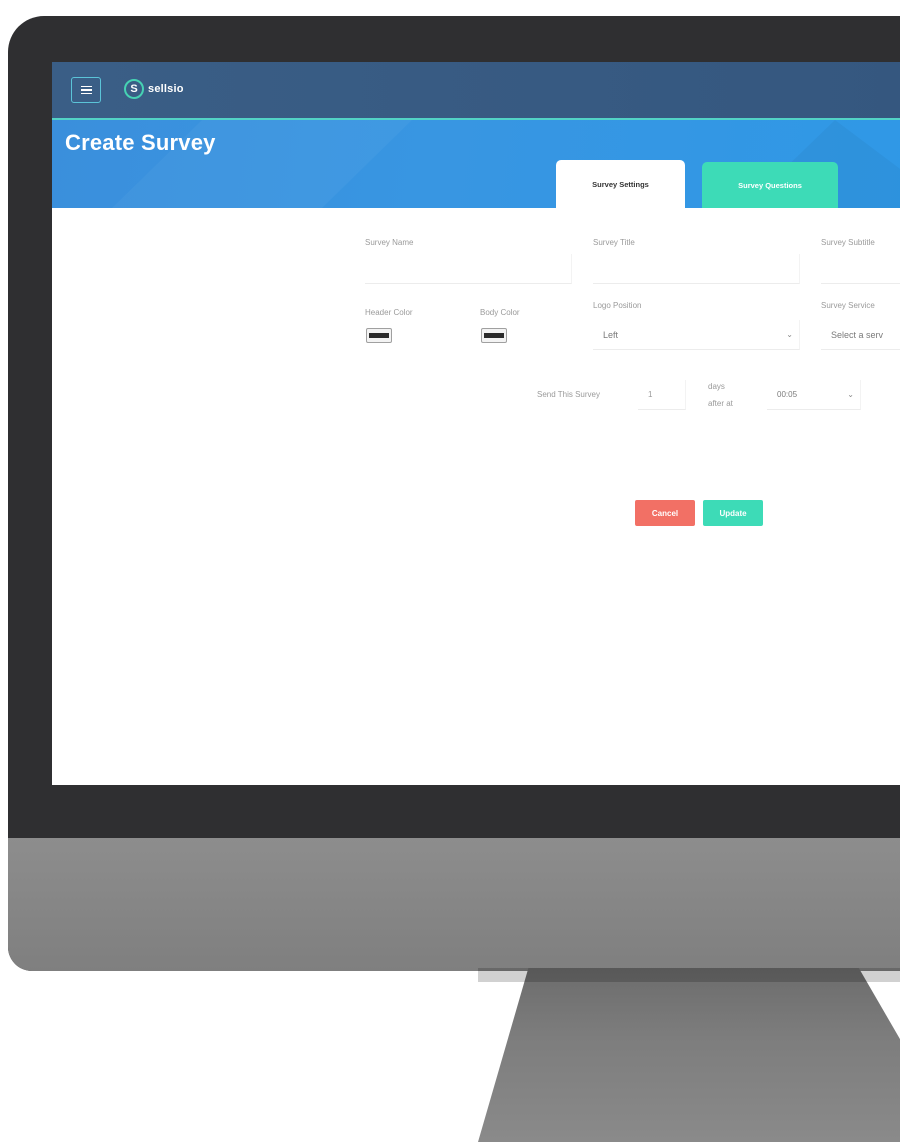 This screenshot has width=900, height=1142. I want to click on header-color-picker, so click(379, 335).